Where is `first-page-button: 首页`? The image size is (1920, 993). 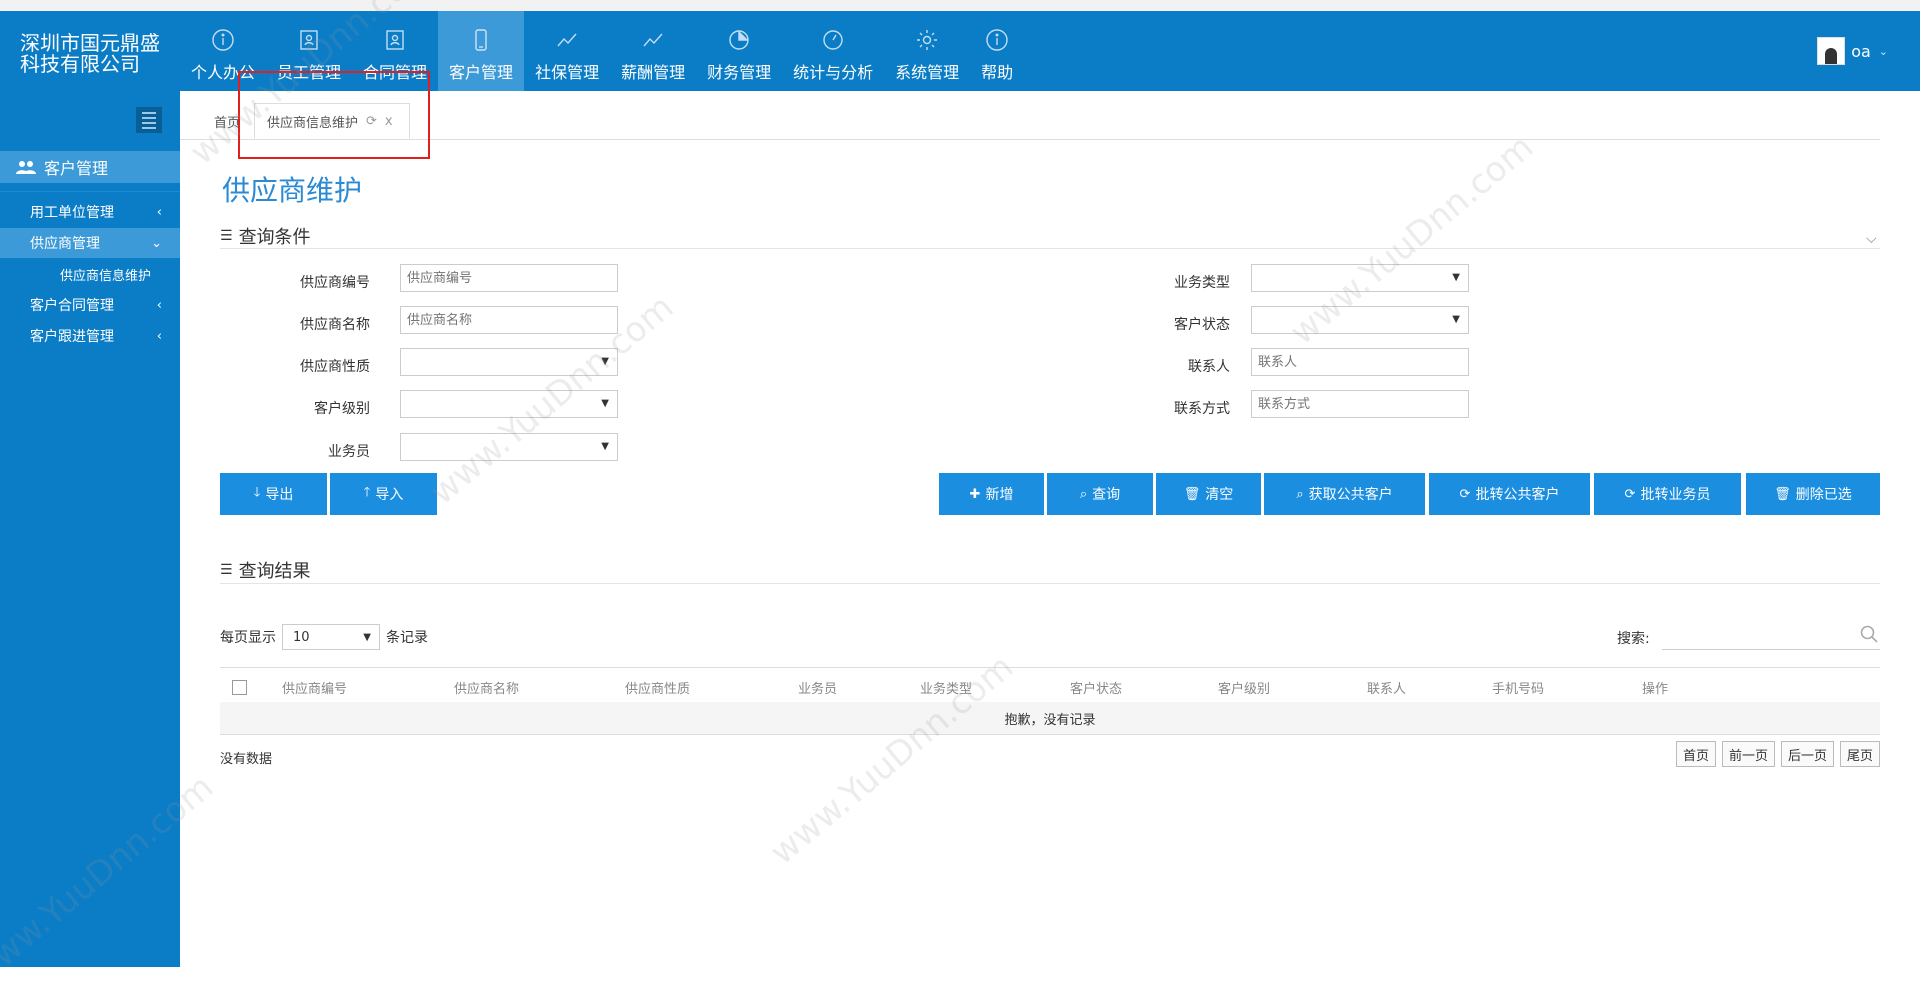 first-page-button: 首页 is located at coordinates (1695, 754).